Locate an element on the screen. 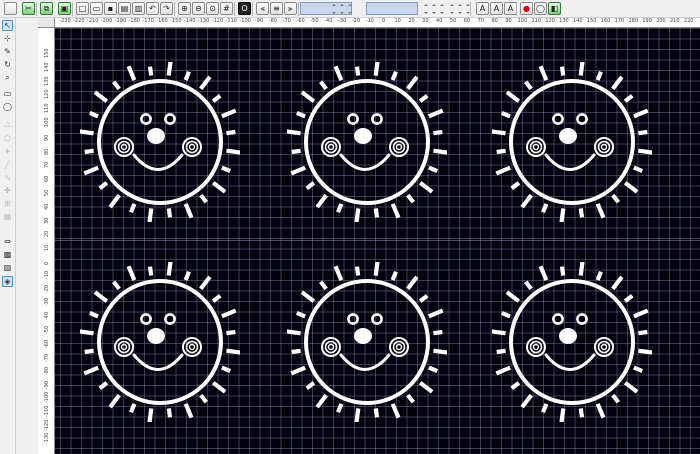  ruler-label: 120 is located at coordinates (47, 94).